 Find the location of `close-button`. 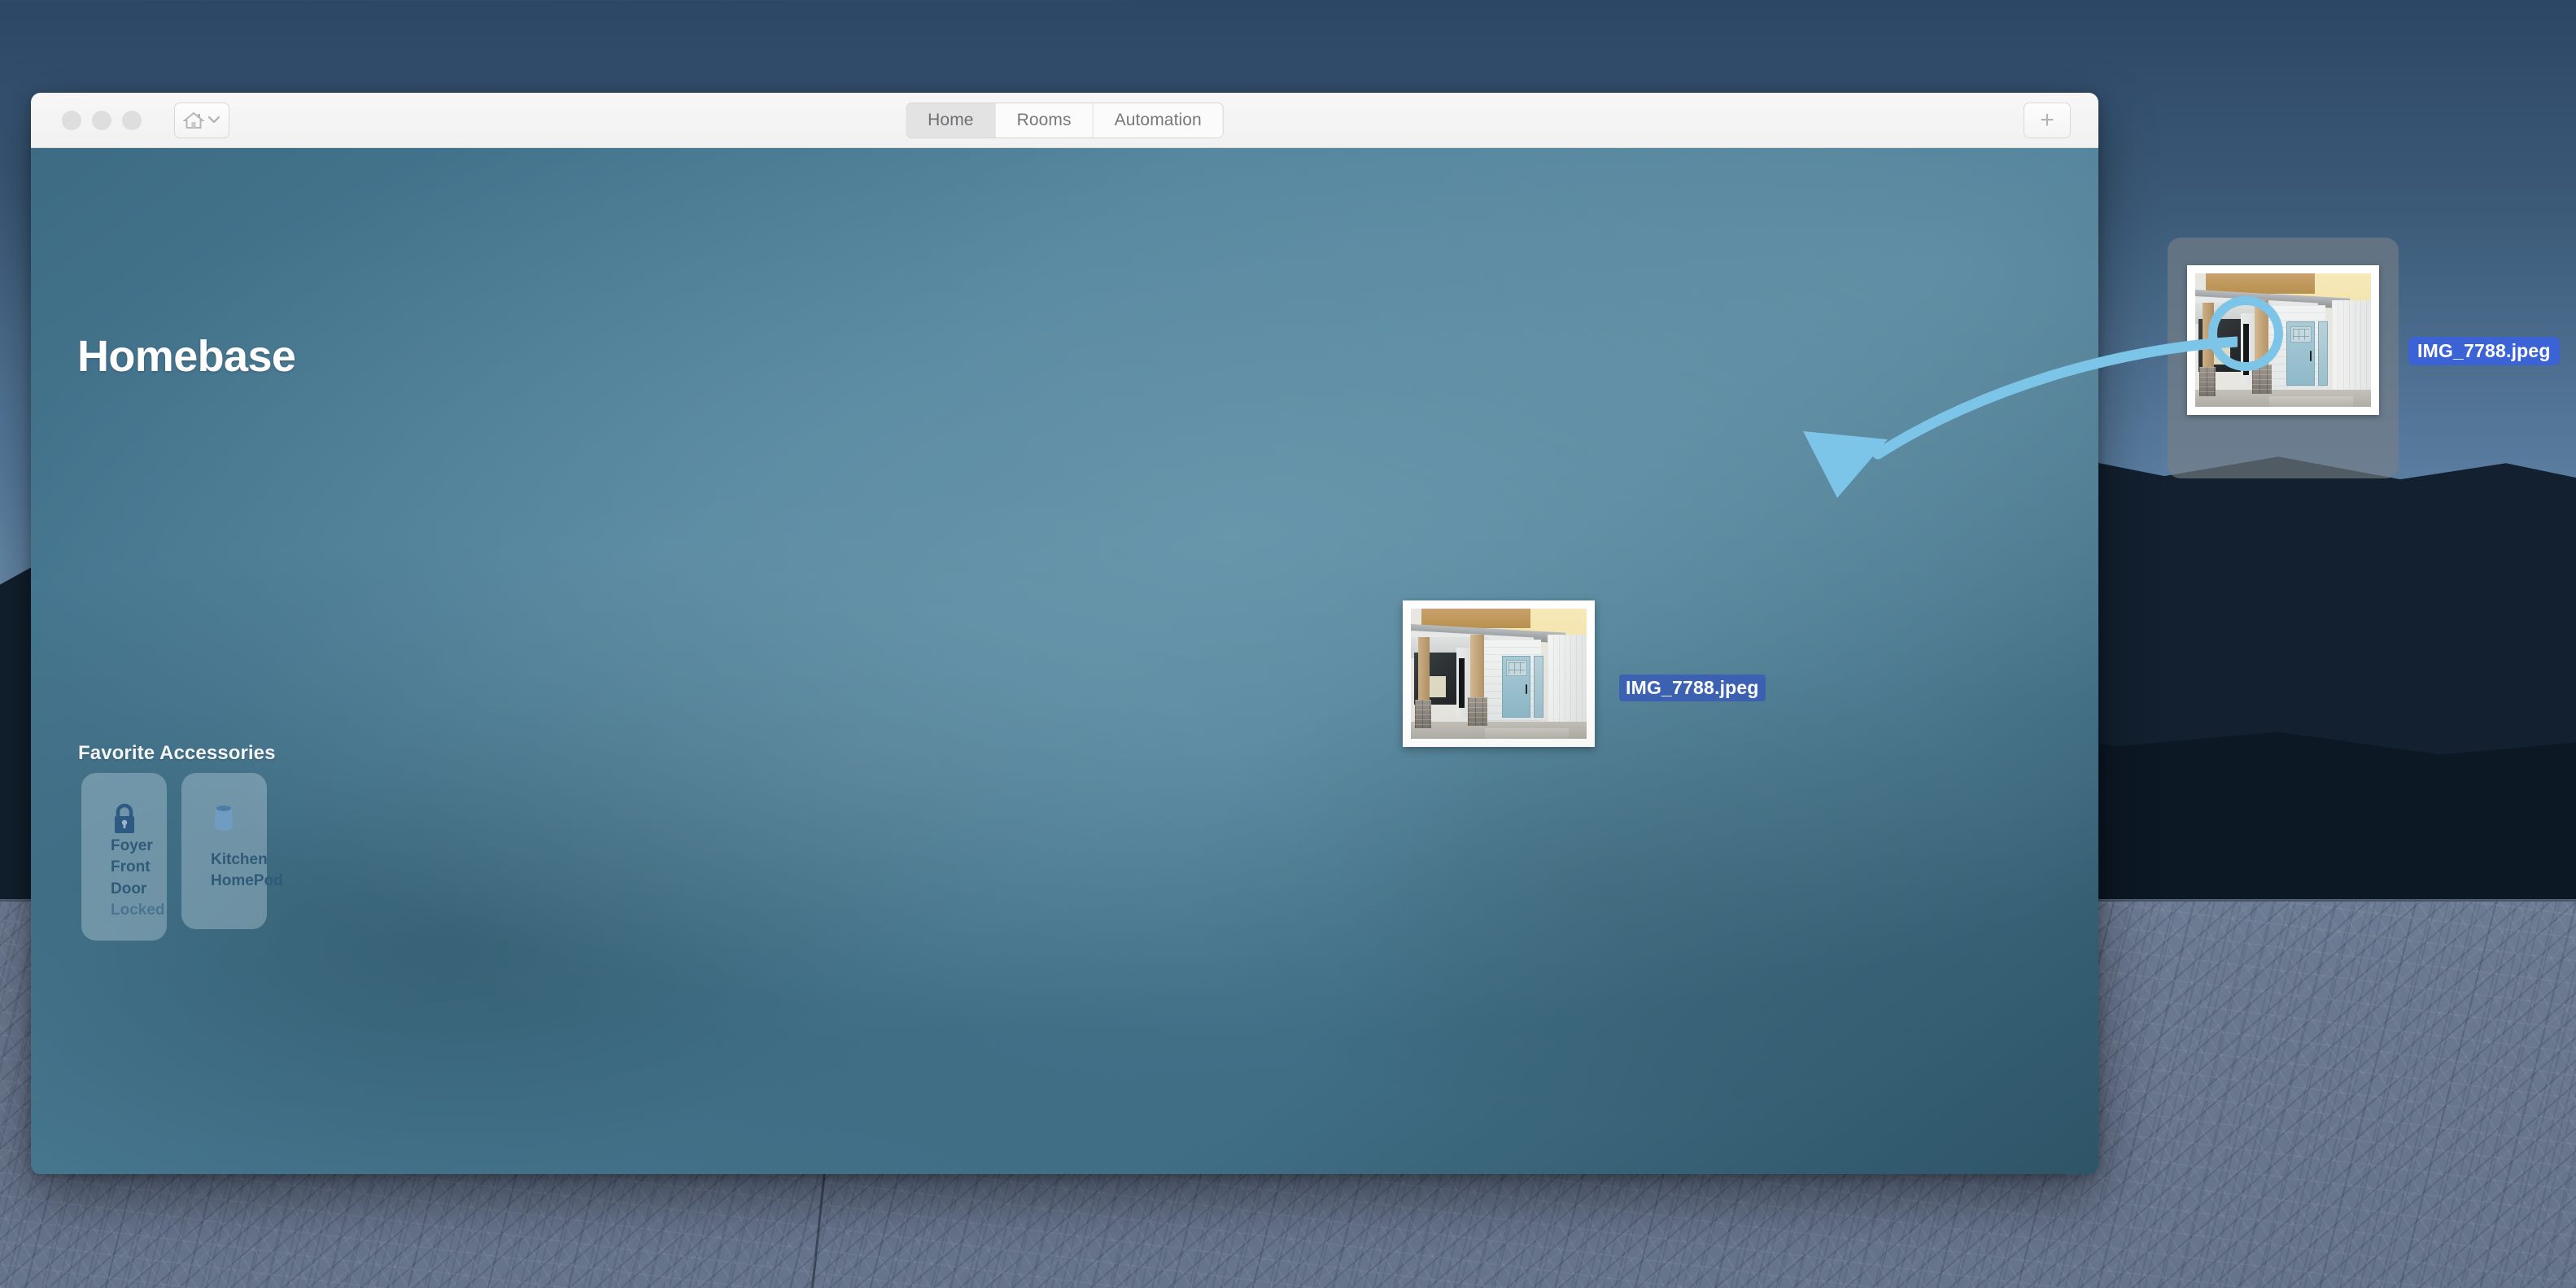

close-button is located at coordinates (71, 120).